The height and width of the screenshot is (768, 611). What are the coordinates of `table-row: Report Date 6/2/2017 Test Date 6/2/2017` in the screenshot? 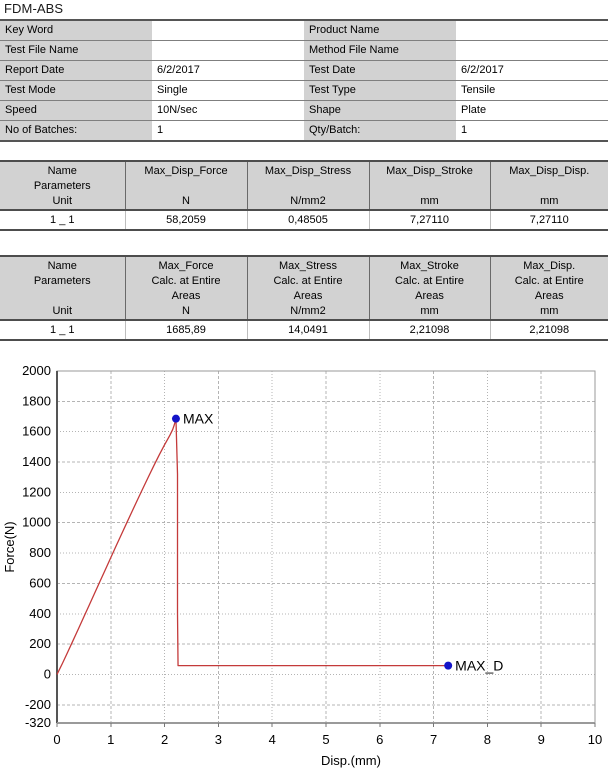 It's located at (304, 70).